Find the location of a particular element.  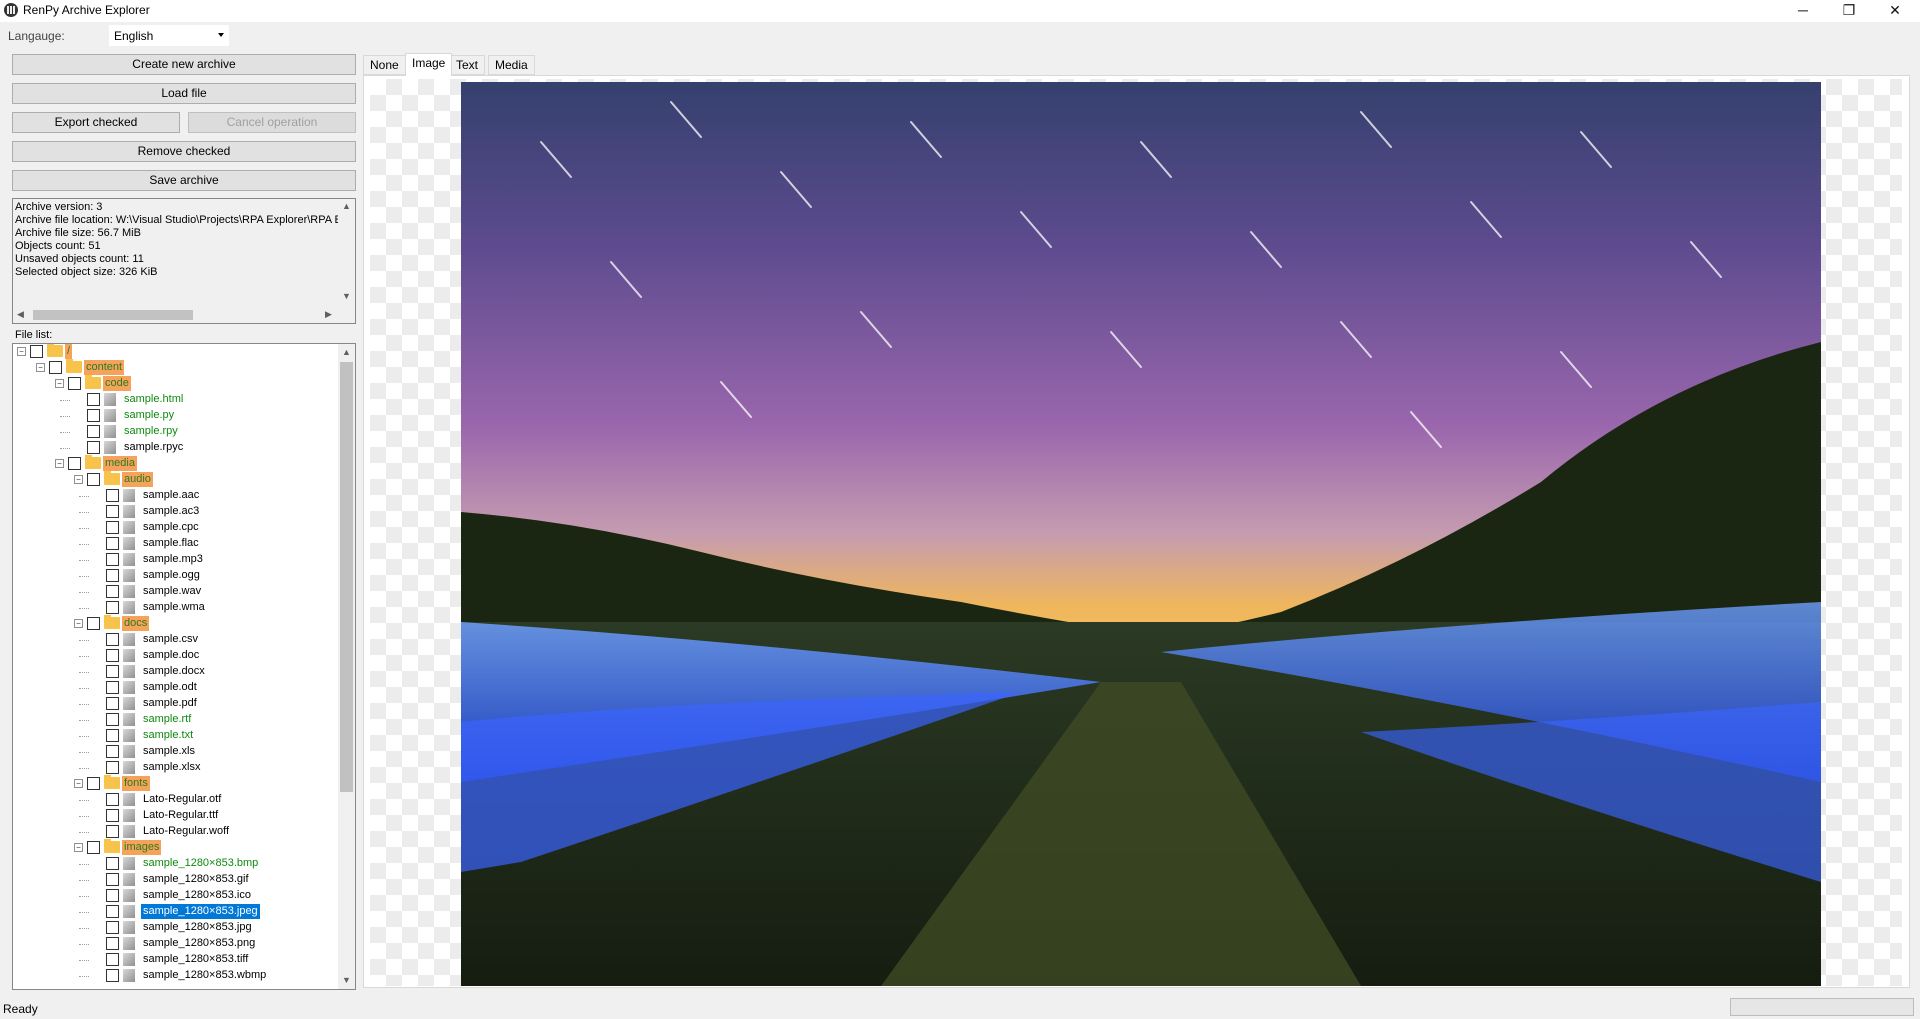

tab-none: None is located at coordinates (384, 65).